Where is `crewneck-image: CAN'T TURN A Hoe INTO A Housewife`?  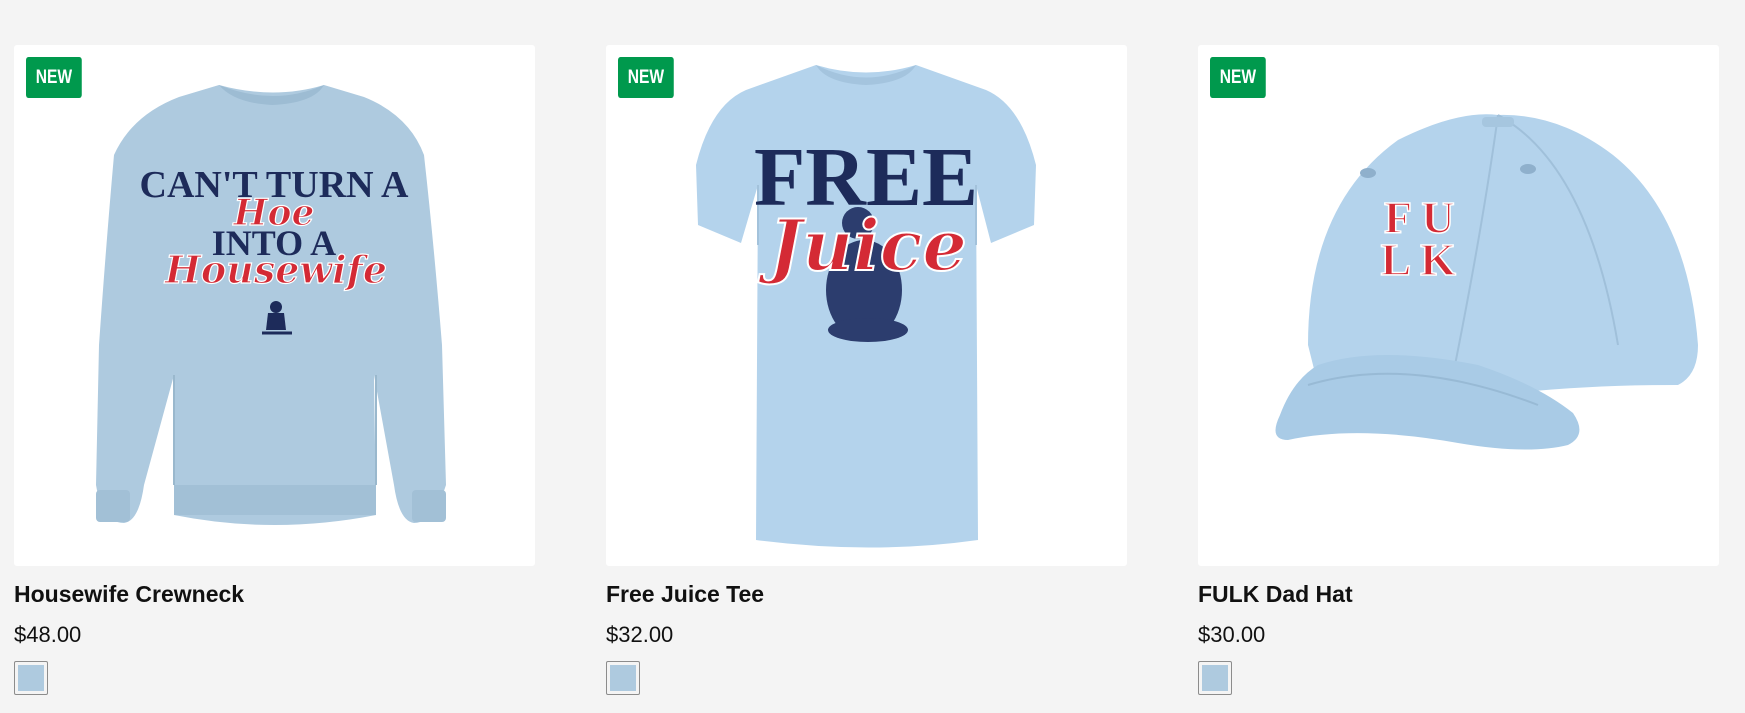
crewneck-image: CAN'T TURN A Hoe INTO A Housewife is located at coordinates (271, 305).